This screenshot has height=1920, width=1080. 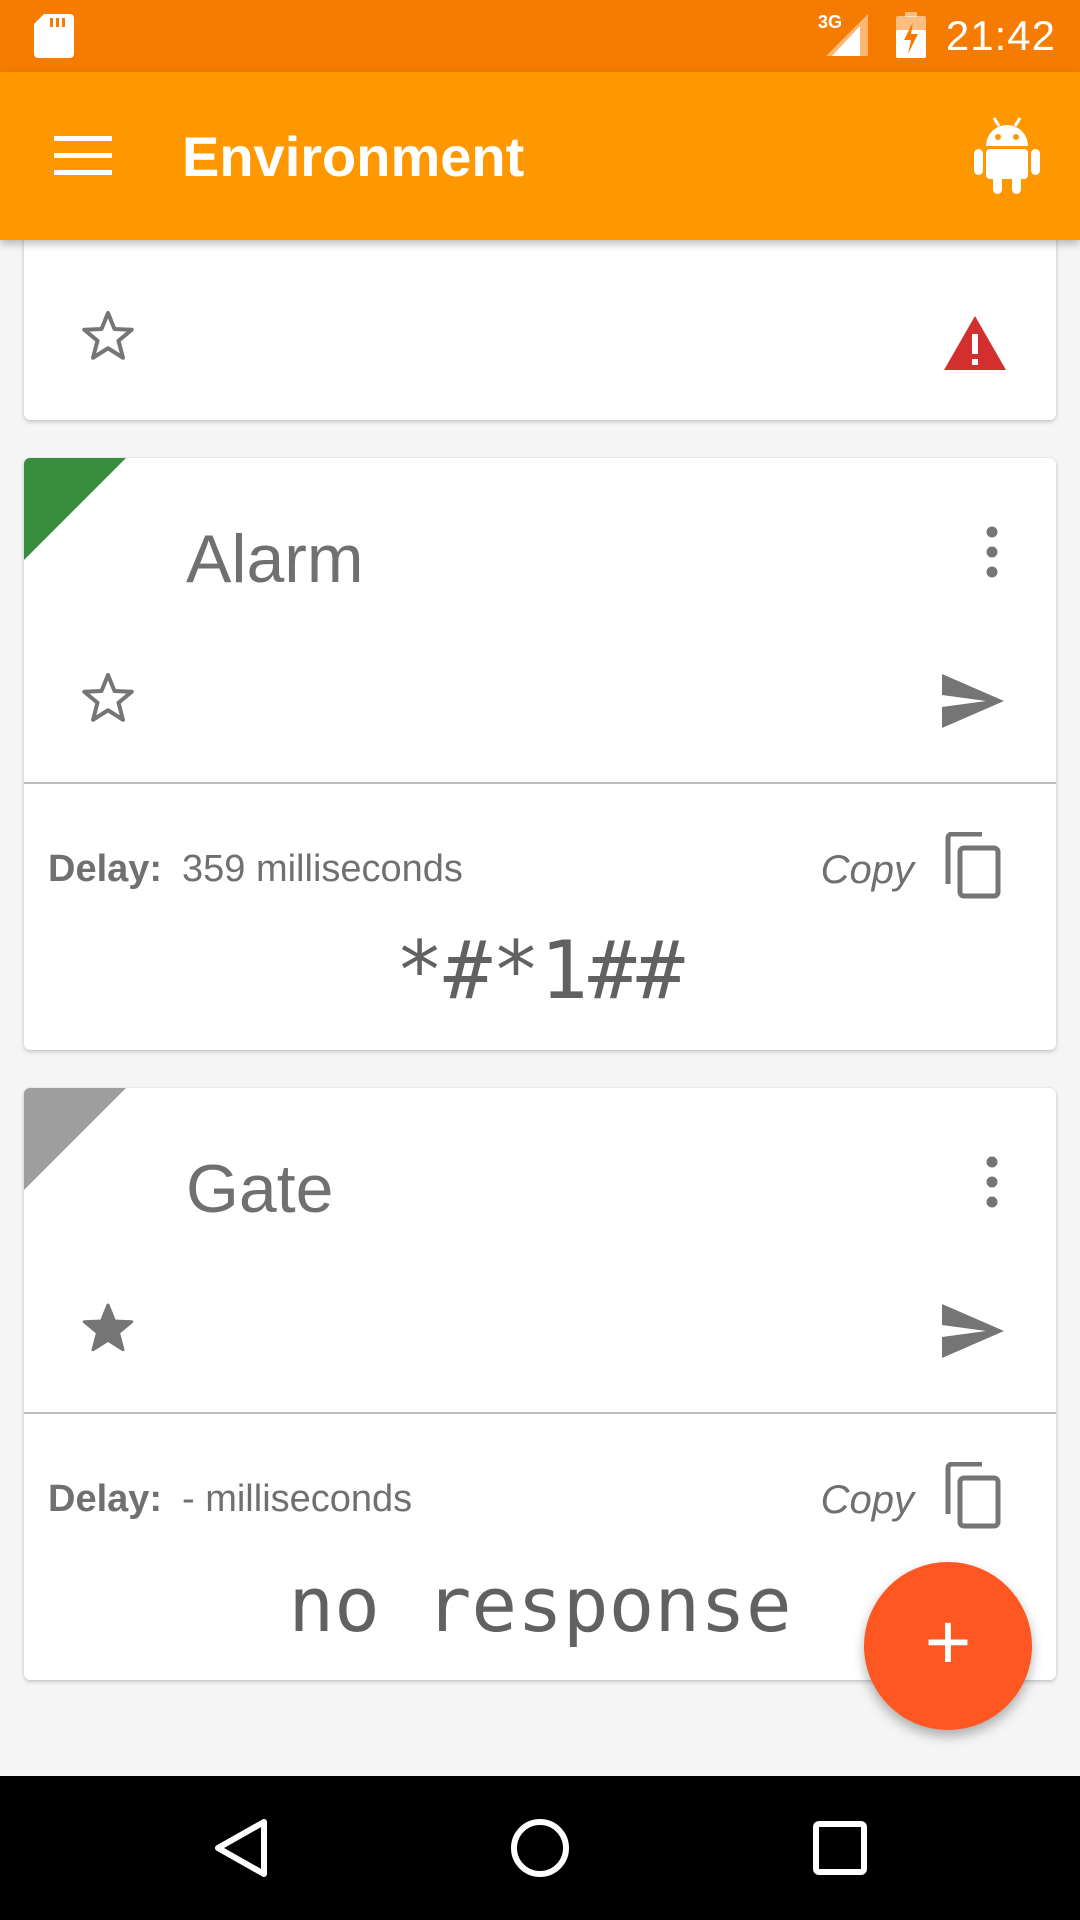 What do you see at coordinates (83, 156) in the screenshot?
I see `menu-icon` at bounding box center [83, 156].